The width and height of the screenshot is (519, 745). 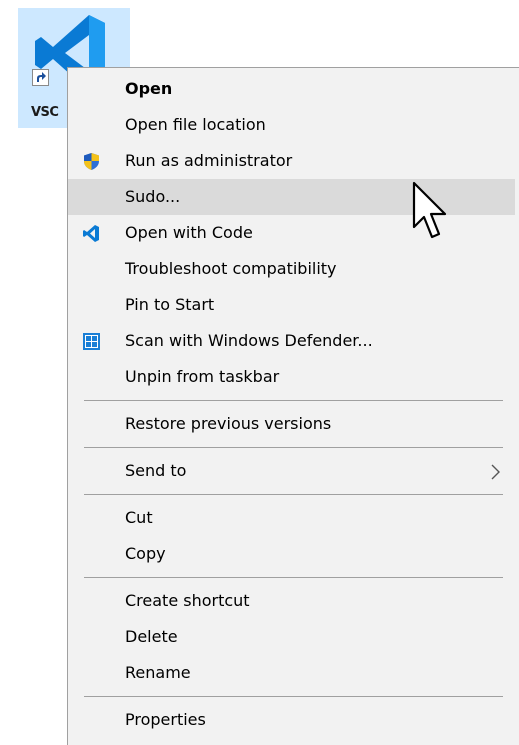 I want to click on menu-item-label: Open, so click(x=149, y=88).